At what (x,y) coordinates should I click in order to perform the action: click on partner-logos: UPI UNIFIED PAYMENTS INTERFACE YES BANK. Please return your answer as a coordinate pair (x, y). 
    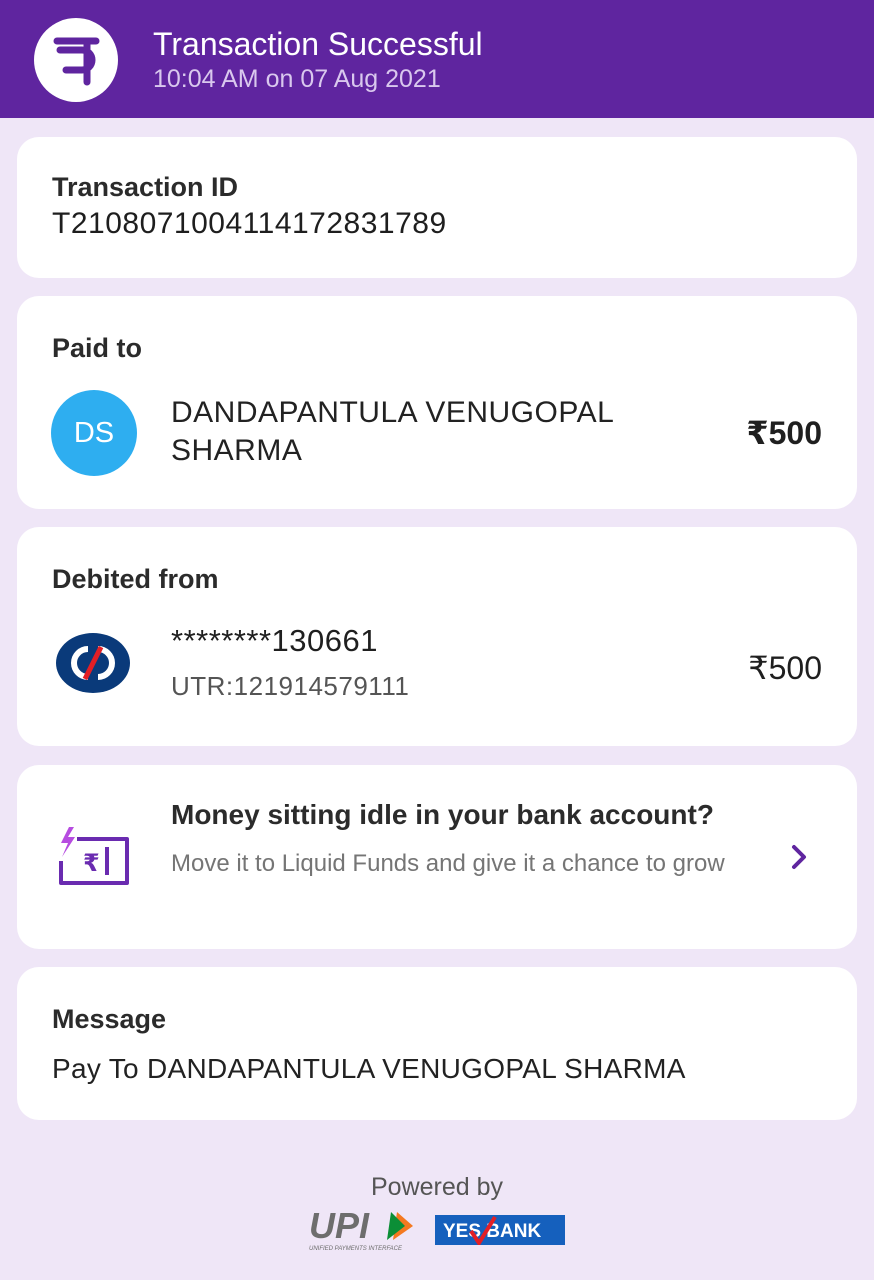
    Looking at the image, I should click on (440, 1229).